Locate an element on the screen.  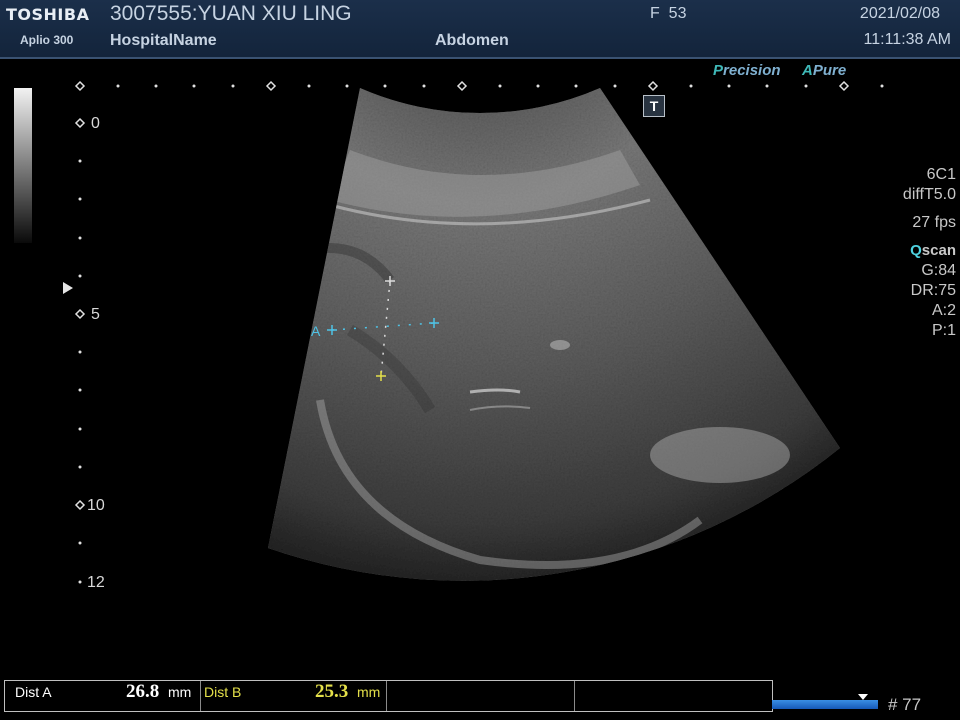
a-value: A:2 is located at coordinates (943, 310).